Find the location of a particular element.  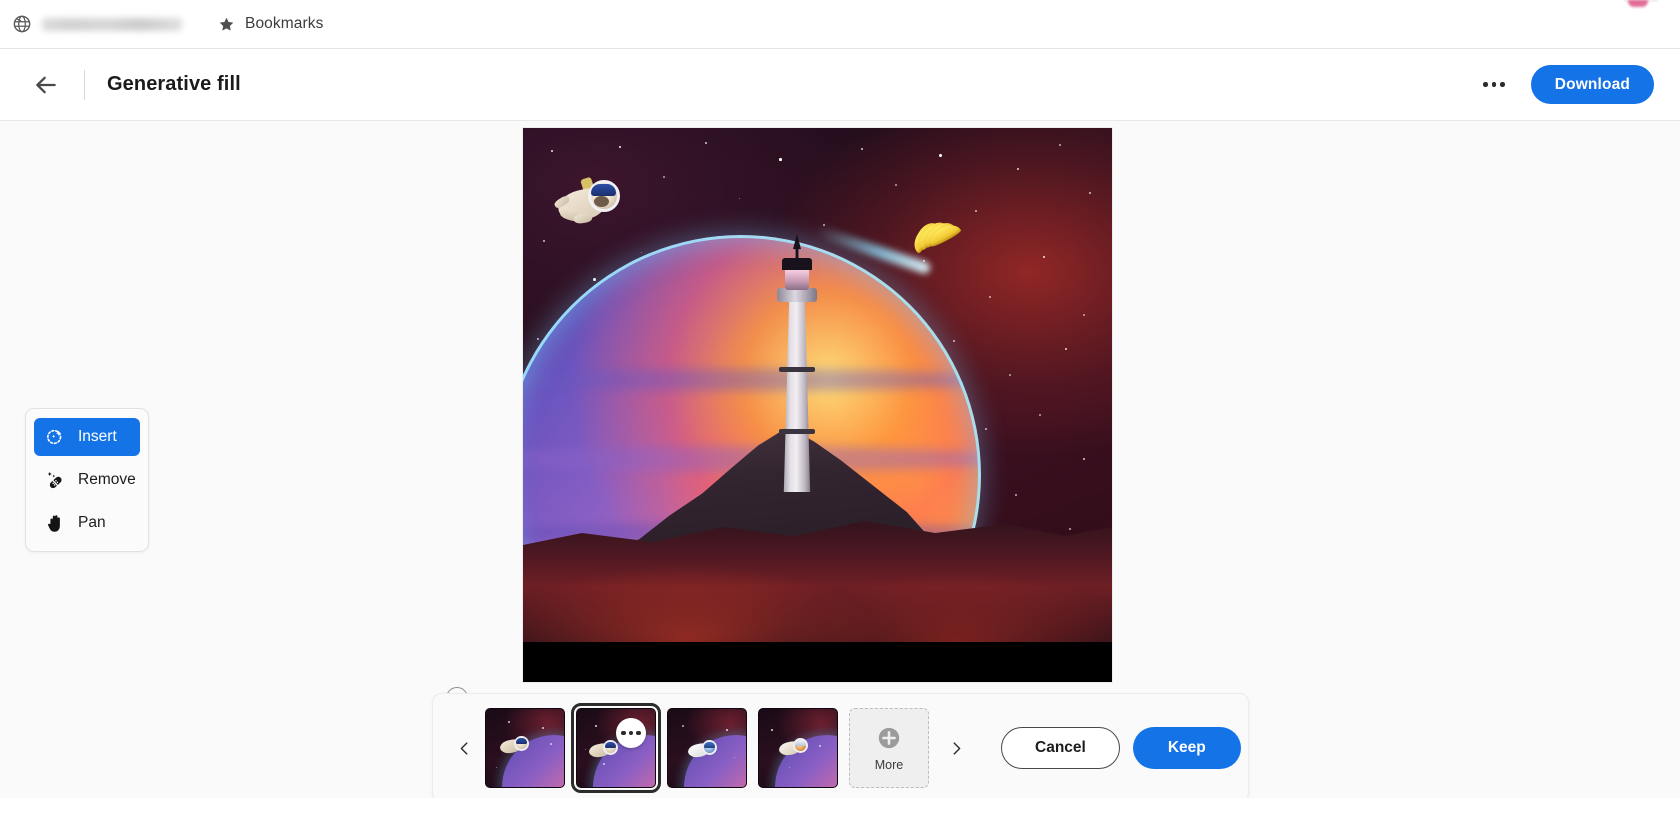

tool-insert: Insert is located at coordinates (87, 437).